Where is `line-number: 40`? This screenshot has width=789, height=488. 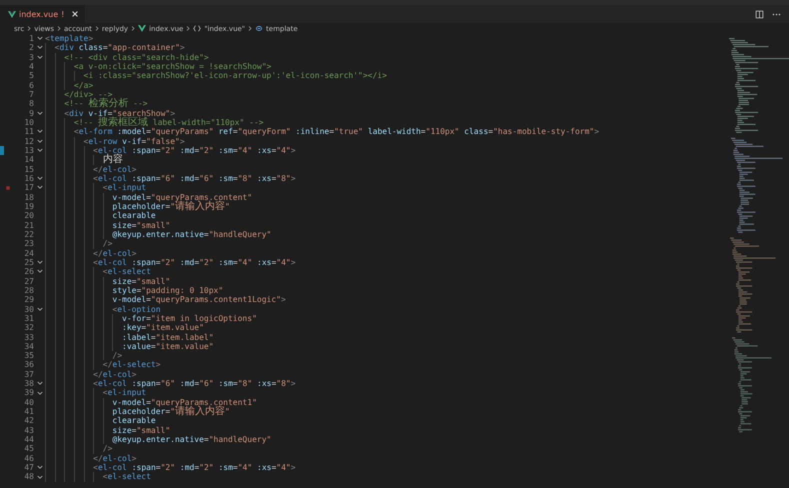 line-number: 40 is located at coordinates (28, 403).